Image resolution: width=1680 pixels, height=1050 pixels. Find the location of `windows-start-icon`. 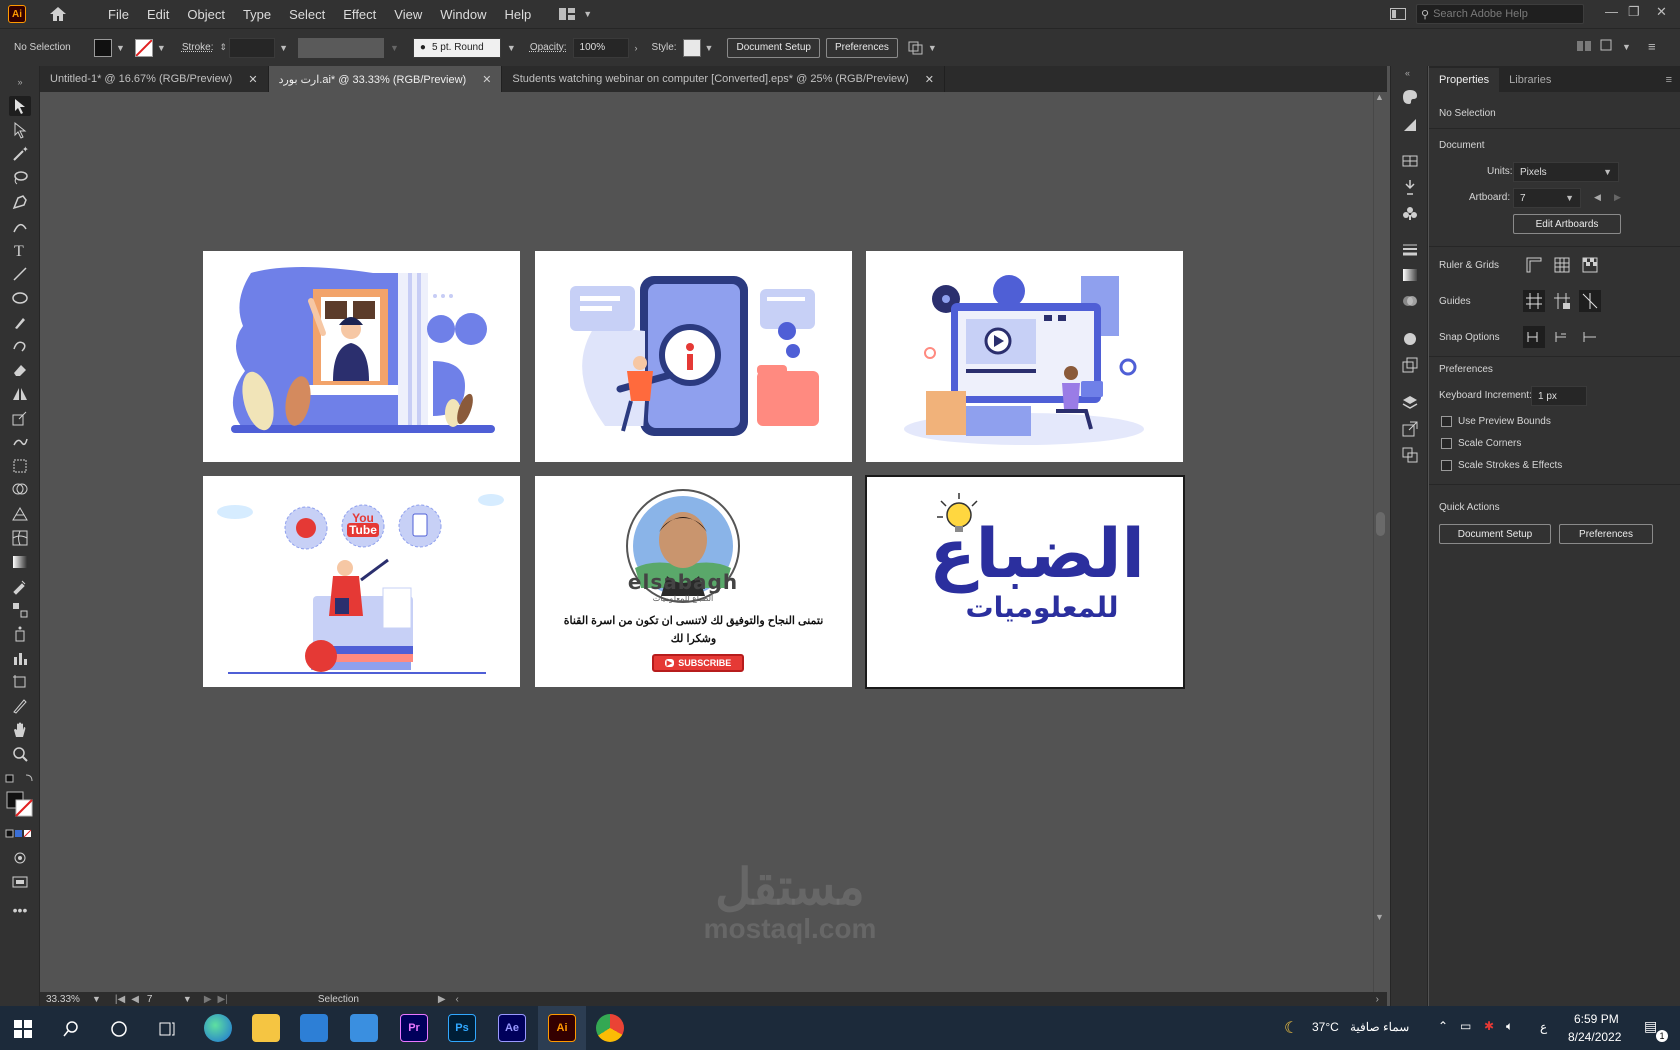

windows-start-icon is located at coordinates (23, 1029).